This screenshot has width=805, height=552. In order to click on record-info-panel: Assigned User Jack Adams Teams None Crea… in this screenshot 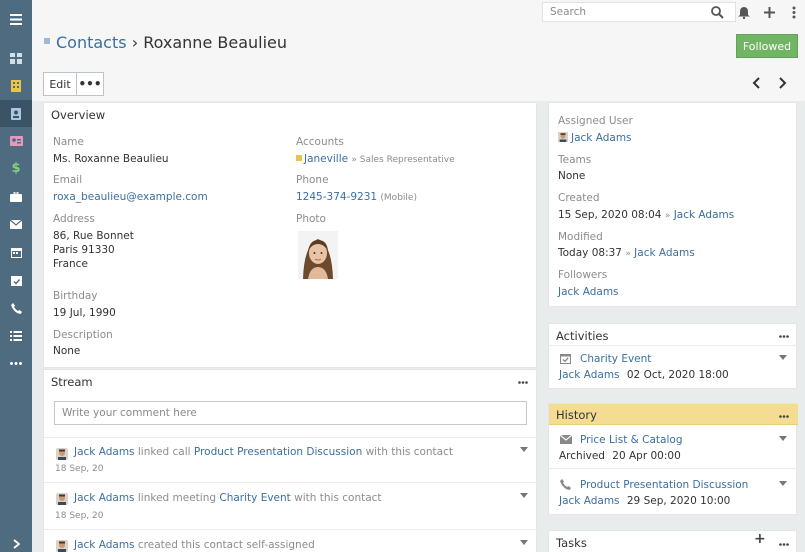, I will do `click(672, 204)`.